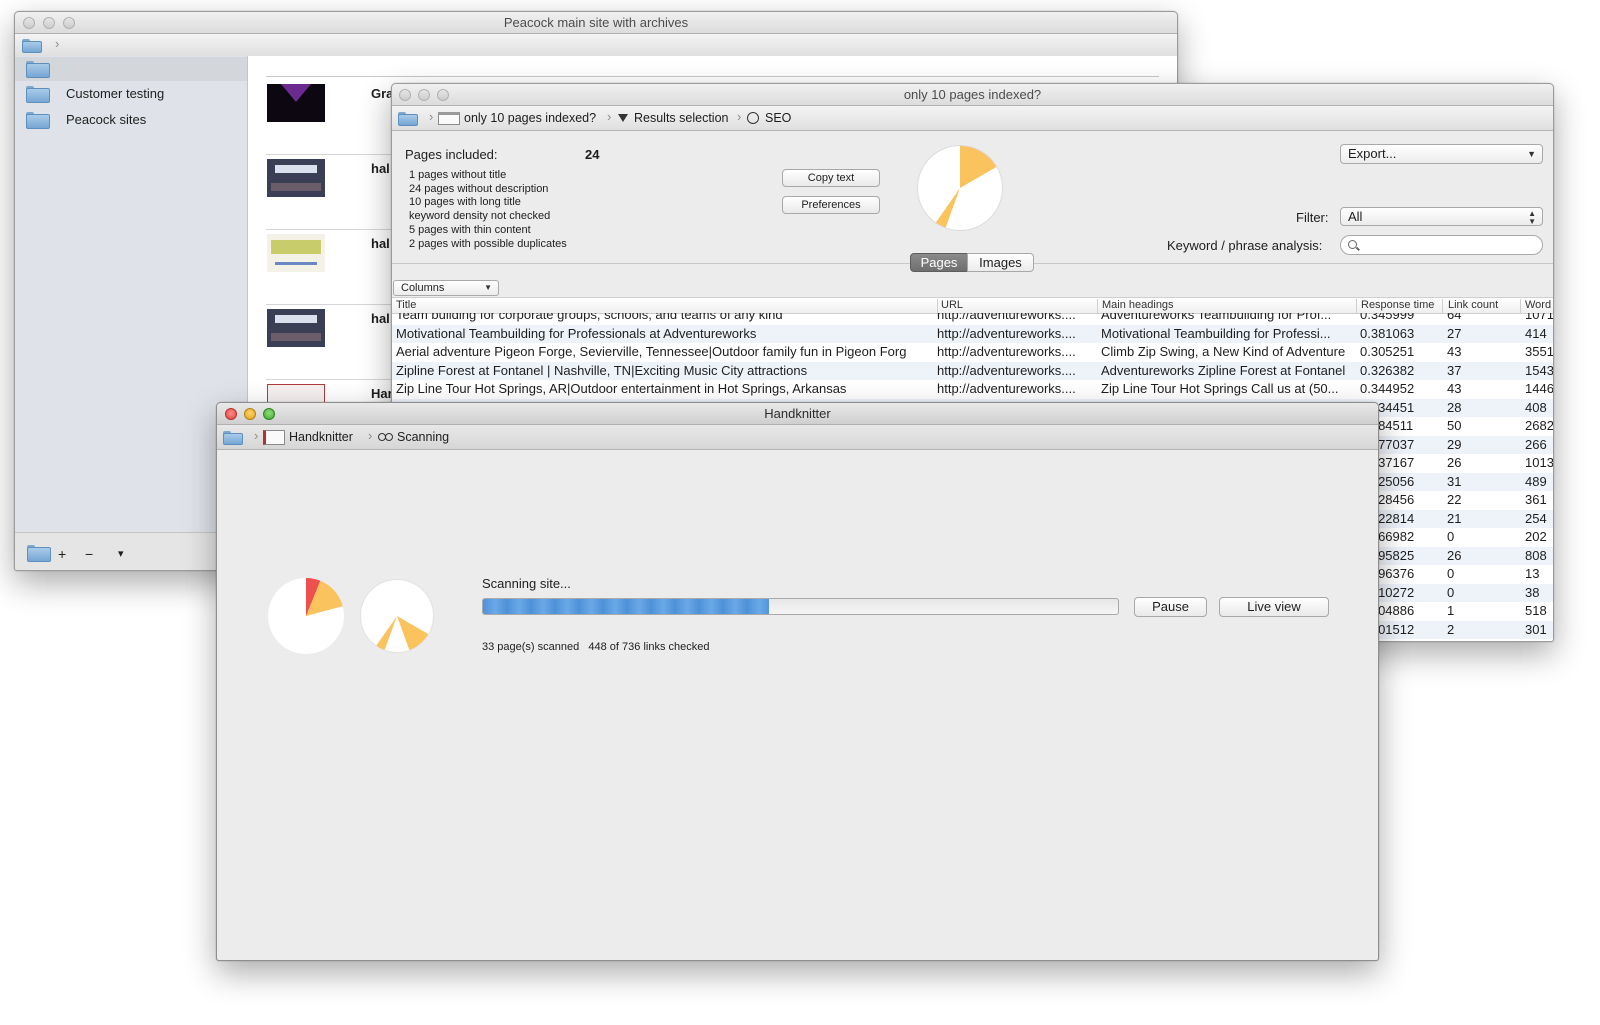 The height and width of the screenshot is (1025, 1600). I want to click on cell-link-count: 37, so click(1454, 370).